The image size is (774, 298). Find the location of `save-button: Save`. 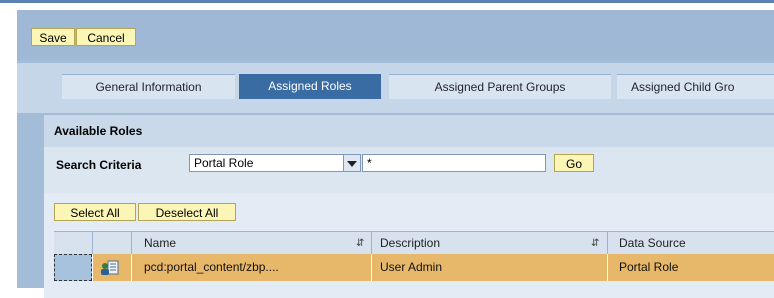

save-button: Save is located at coordinates (53, 37).